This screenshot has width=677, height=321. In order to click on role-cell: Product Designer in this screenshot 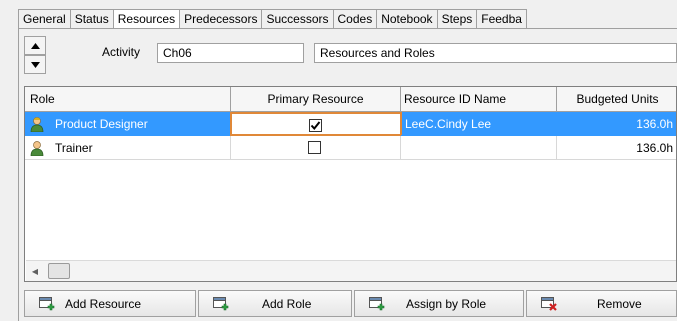, I will do `click(128, 124)`.